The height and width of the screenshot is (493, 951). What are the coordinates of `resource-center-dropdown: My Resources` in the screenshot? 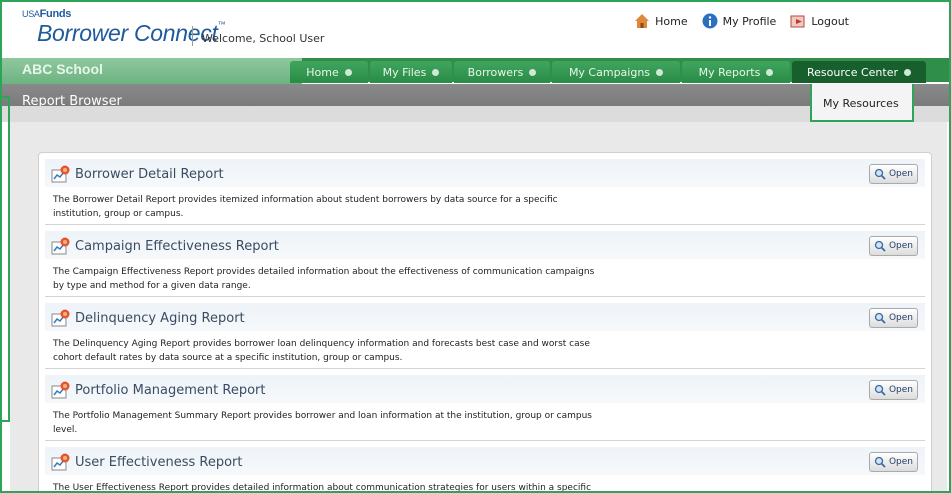 It's located at (862, 103).